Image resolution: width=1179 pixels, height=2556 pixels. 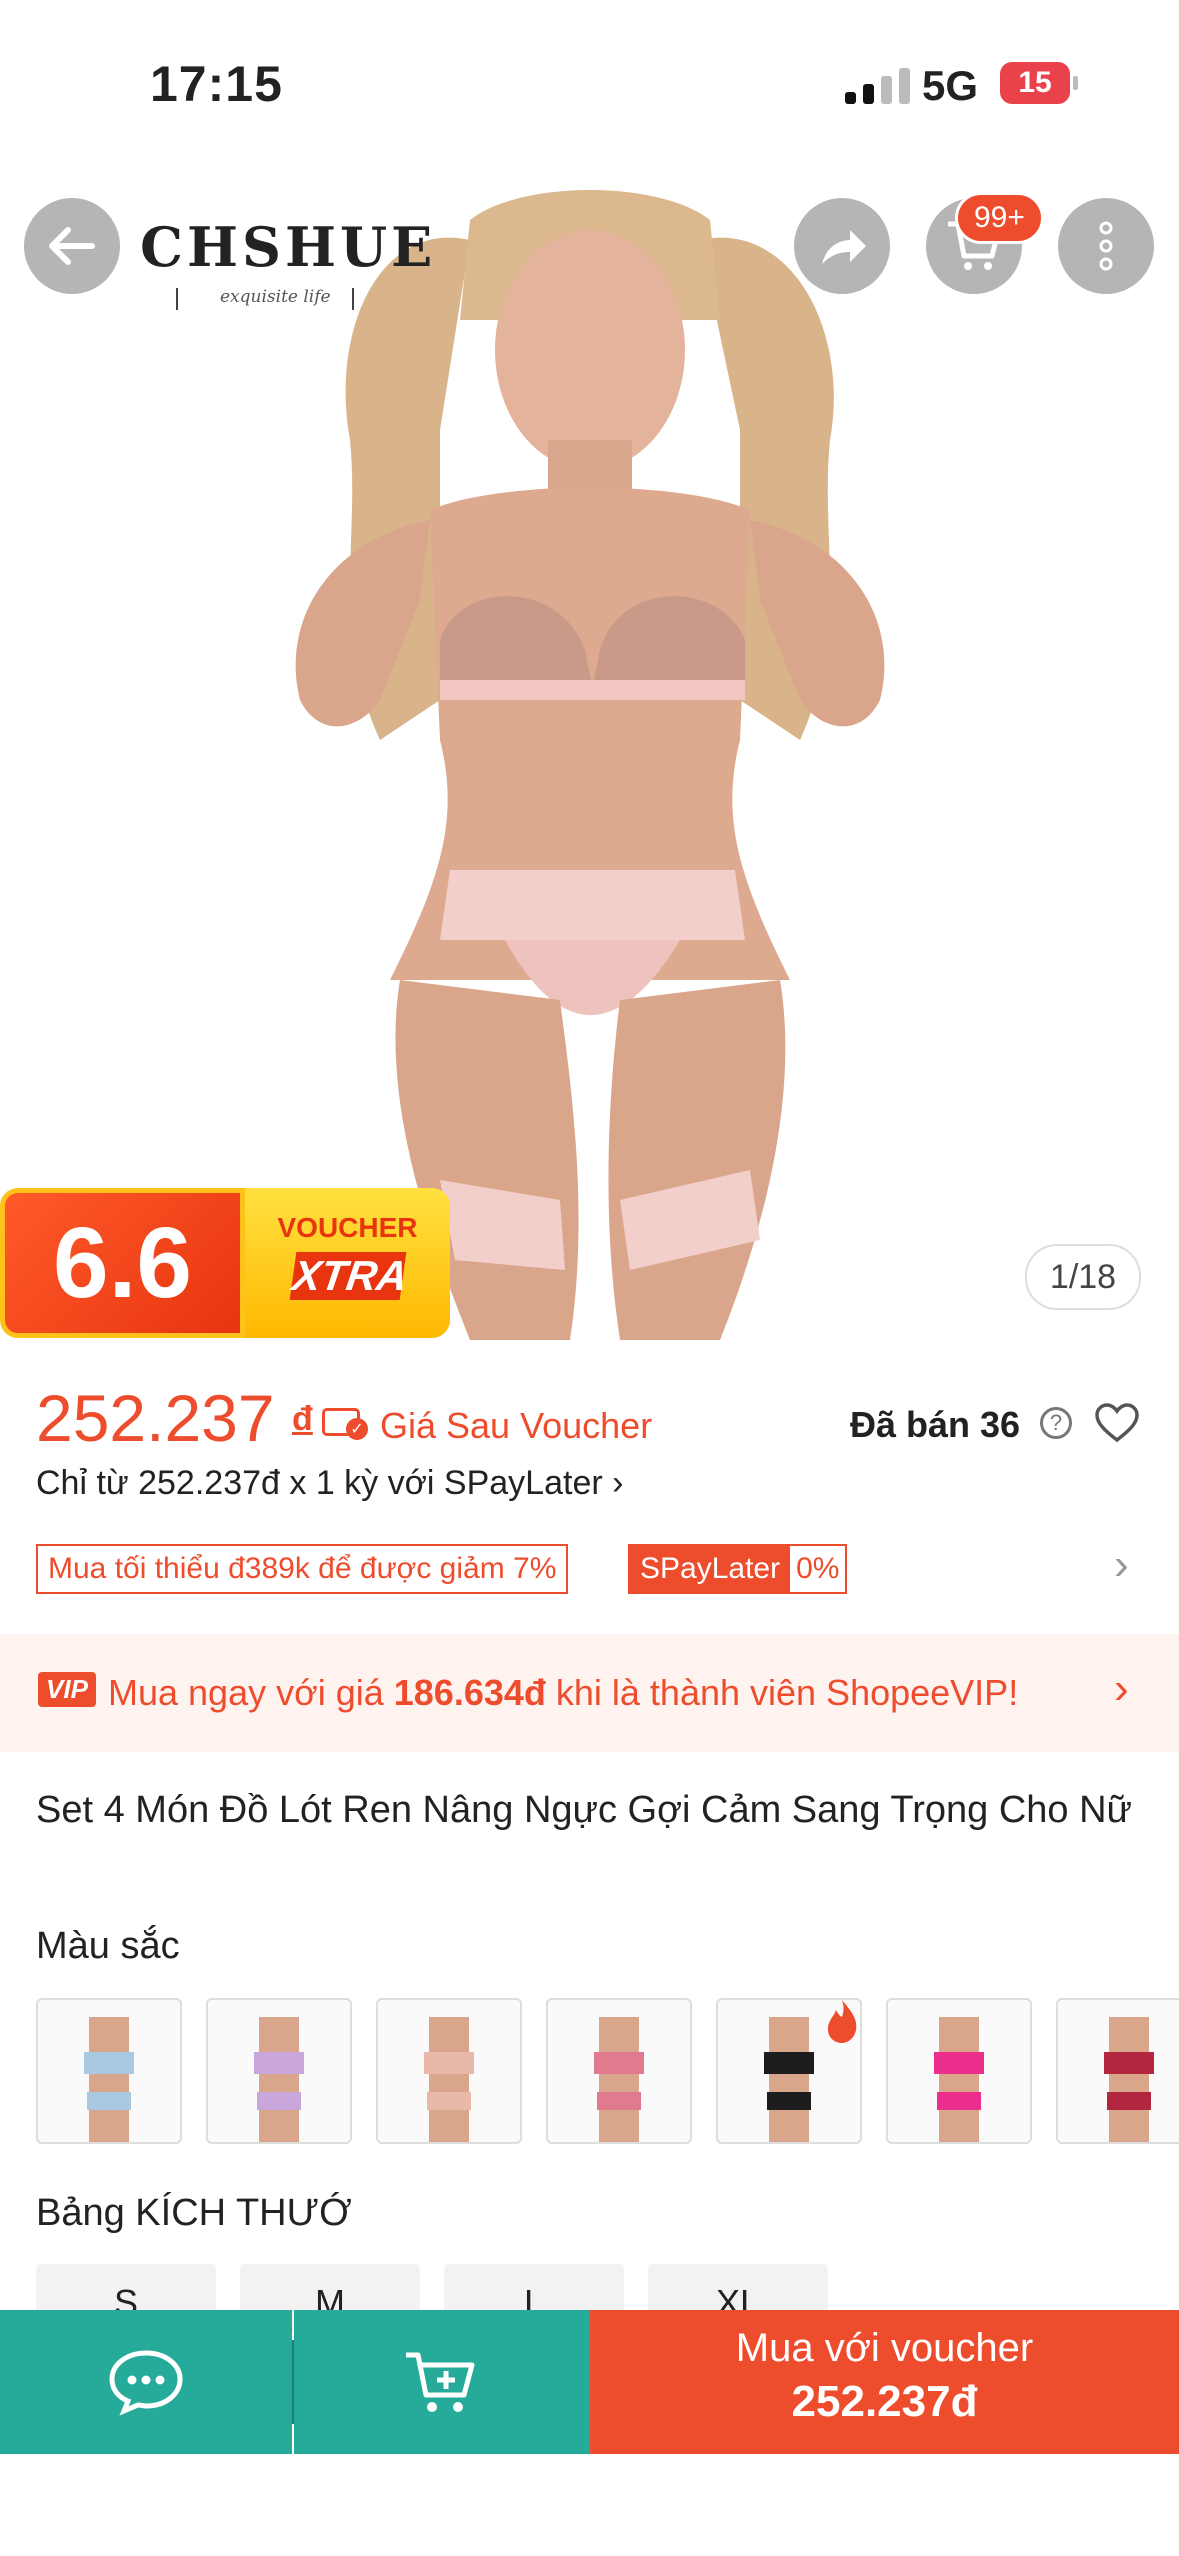 I want to click on network-type: 5G, so click(x=950, y=85).